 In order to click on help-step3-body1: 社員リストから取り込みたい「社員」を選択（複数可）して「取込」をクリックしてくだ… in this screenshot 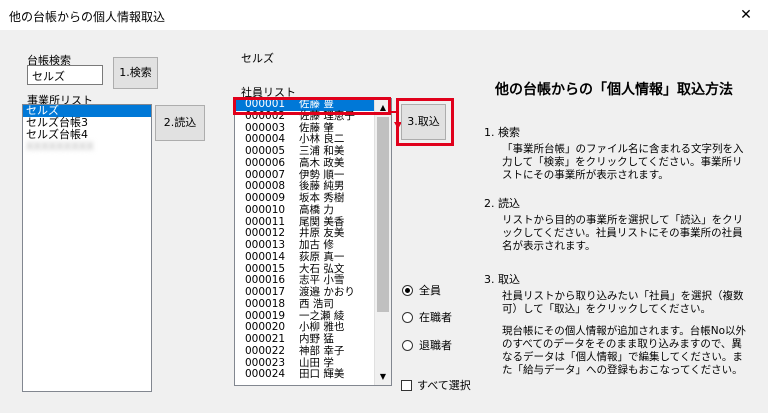, I will do `click(623, 302)`.